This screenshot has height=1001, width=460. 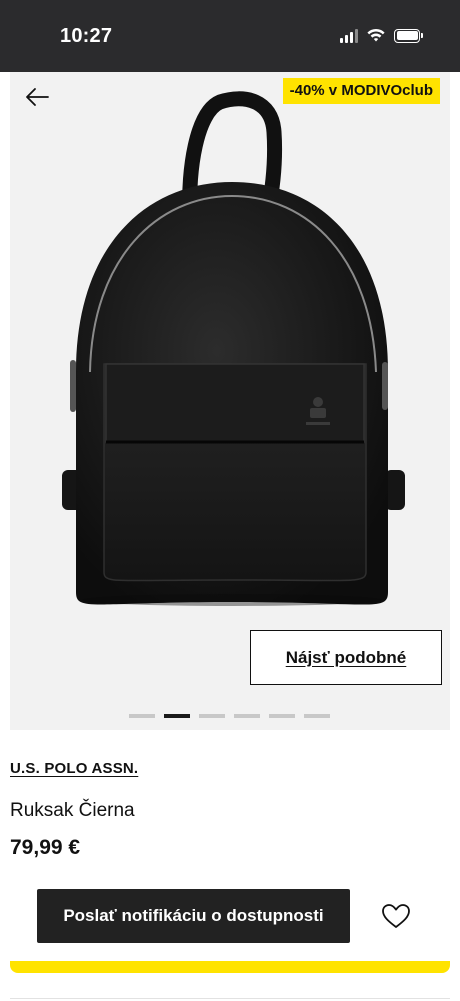 I want to click on status-bar: 10:27, so click(x=230, y=36).